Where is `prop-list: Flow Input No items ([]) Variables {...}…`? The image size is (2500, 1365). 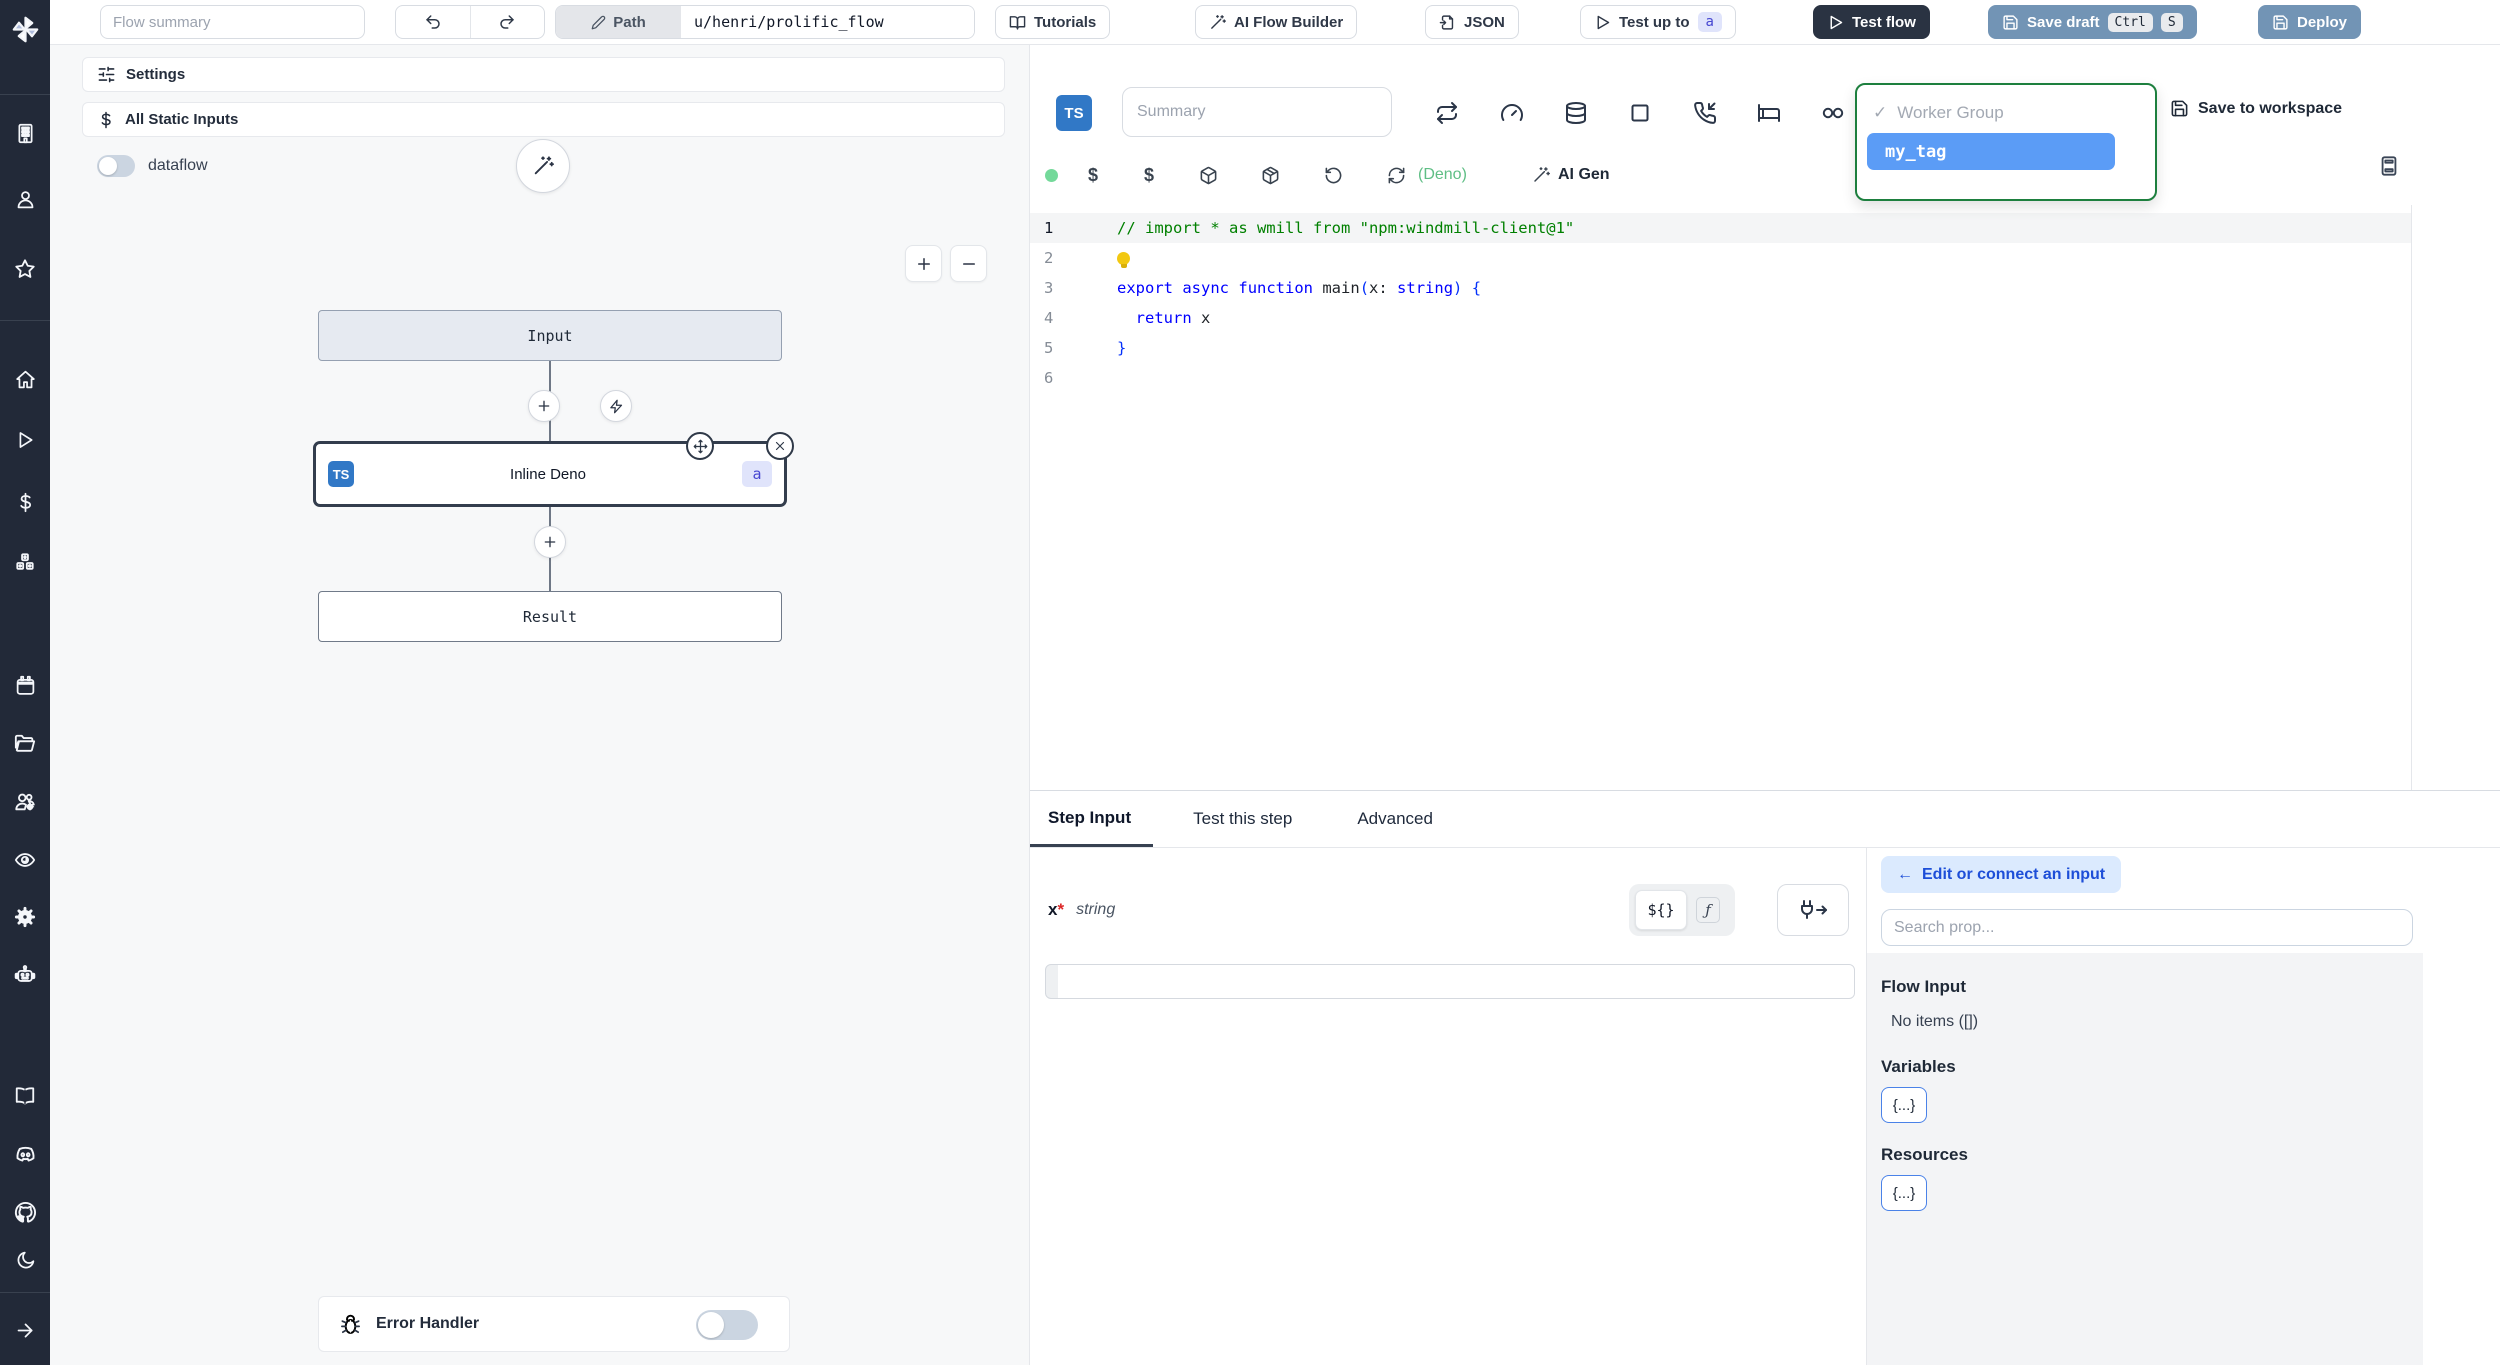
prop-list: Flow Input No items ([]) Variables {...}… is located at coordinates (2145, 1159).